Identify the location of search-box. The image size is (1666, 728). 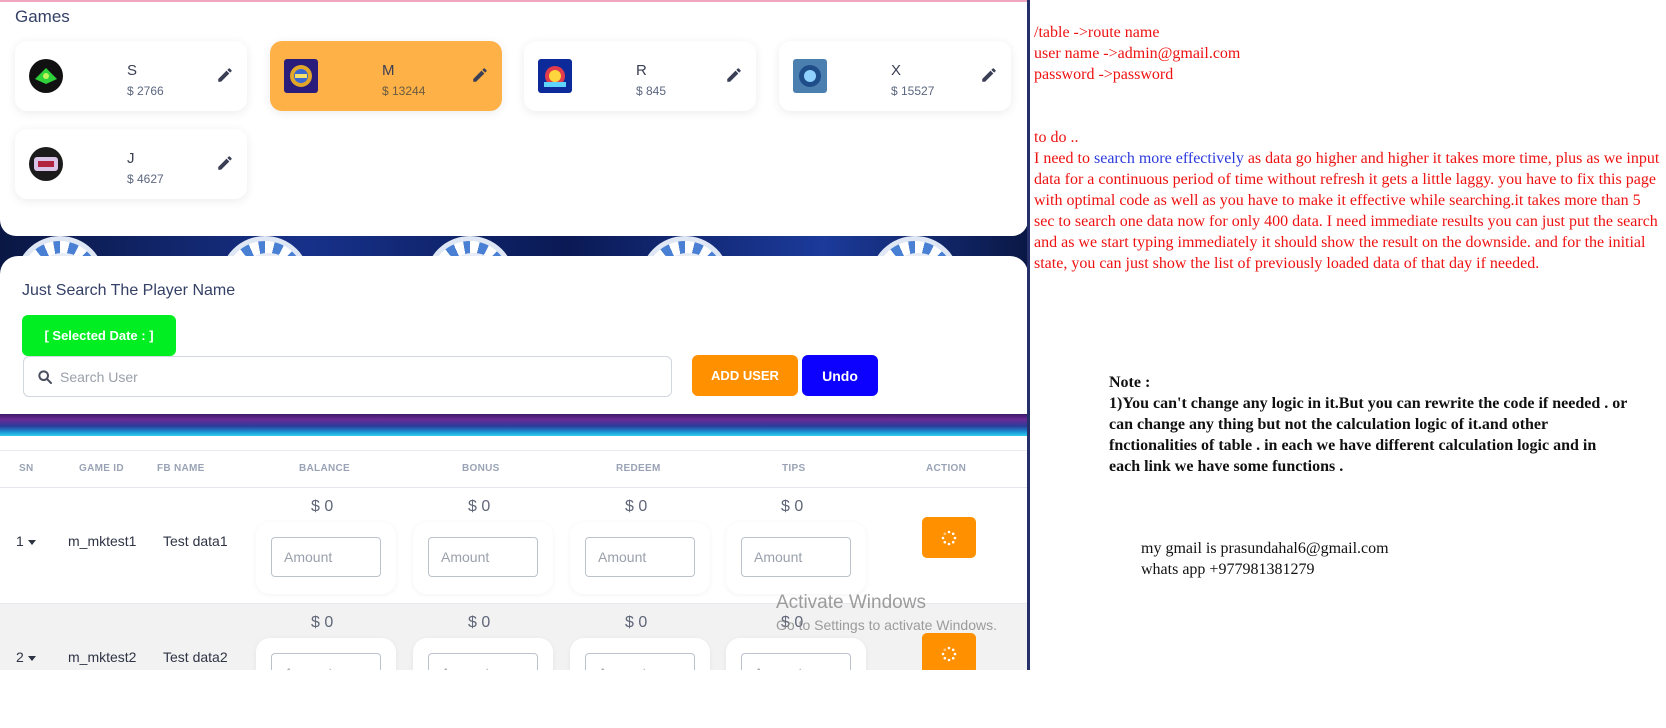
(347, 376).